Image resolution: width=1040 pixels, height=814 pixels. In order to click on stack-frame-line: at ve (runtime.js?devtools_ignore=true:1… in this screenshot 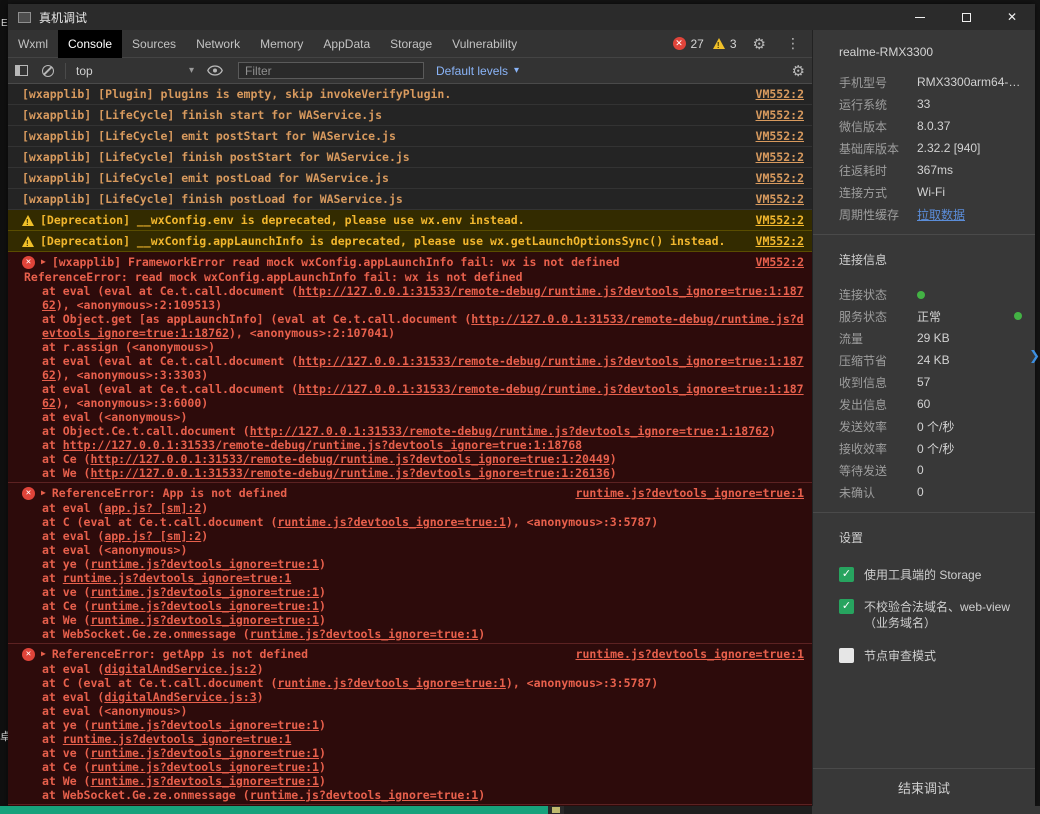, I will do `click(184, 592)`.